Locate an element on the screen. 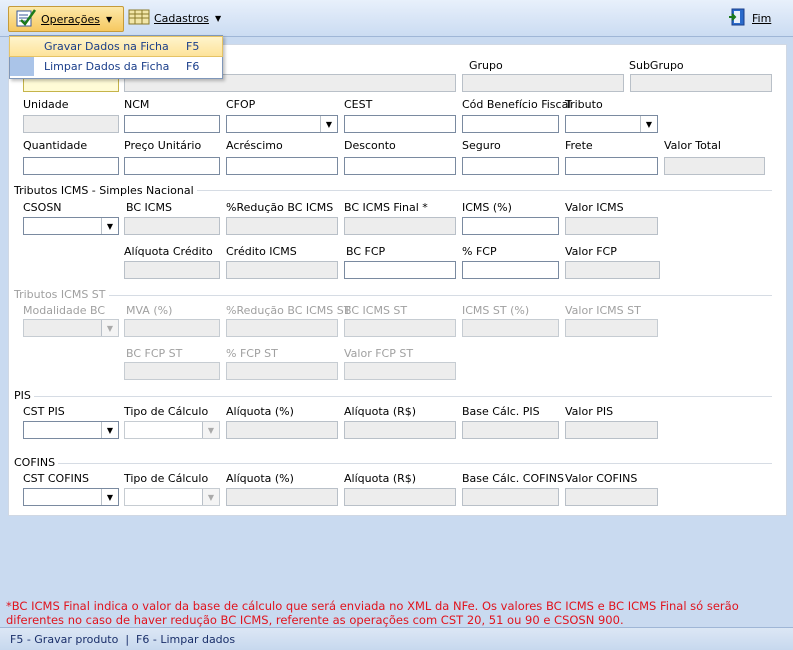 This screenshot has width=793, height=650. ncm-field is located at coordinates (172, 124).